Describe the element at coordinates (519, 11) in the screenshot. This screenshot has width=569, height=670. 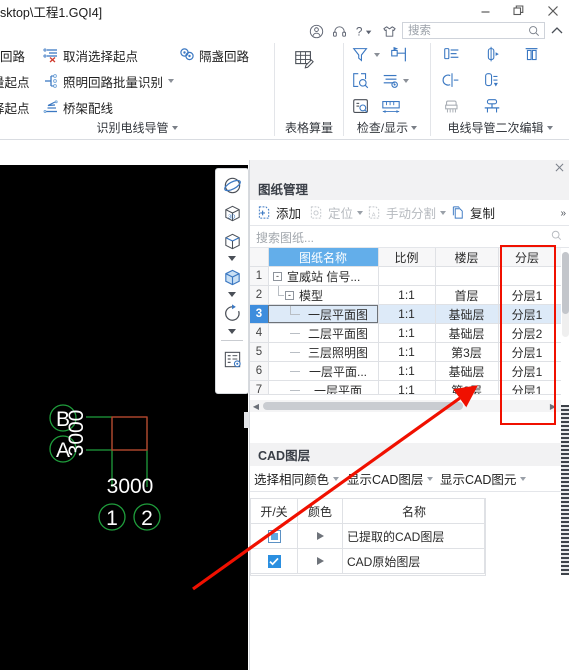
I see `restore-icon` at that location.